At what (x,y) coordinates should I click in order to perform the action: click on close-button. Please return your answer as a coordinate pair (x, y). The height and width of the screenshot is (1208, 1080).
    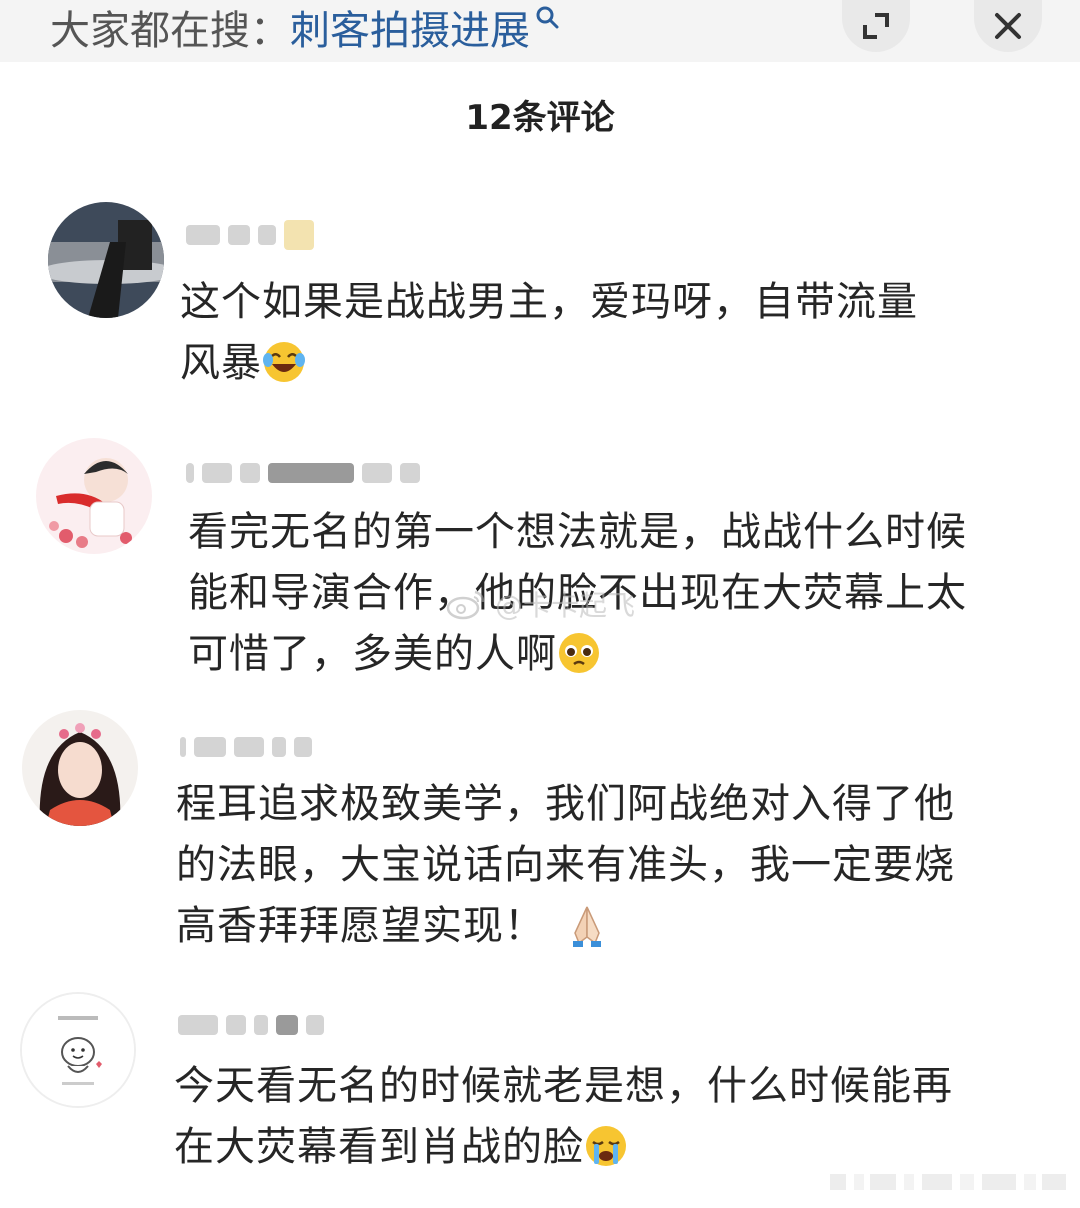
    Looking at the image, I should click on (1008, 26).